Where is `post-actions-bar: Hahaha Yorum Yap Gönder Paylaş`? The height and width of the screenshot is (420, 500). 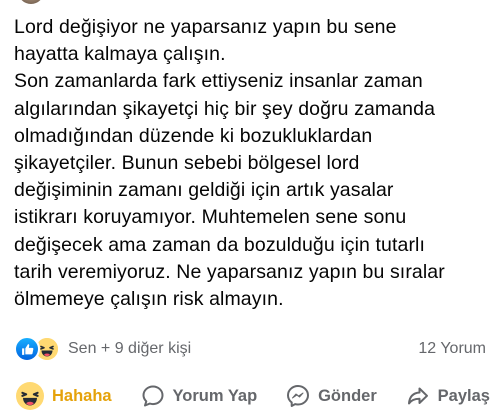
post-actions-bar: Hahaha Yorum Yap Gönder Paylaş is located at coordinates (253, 396).